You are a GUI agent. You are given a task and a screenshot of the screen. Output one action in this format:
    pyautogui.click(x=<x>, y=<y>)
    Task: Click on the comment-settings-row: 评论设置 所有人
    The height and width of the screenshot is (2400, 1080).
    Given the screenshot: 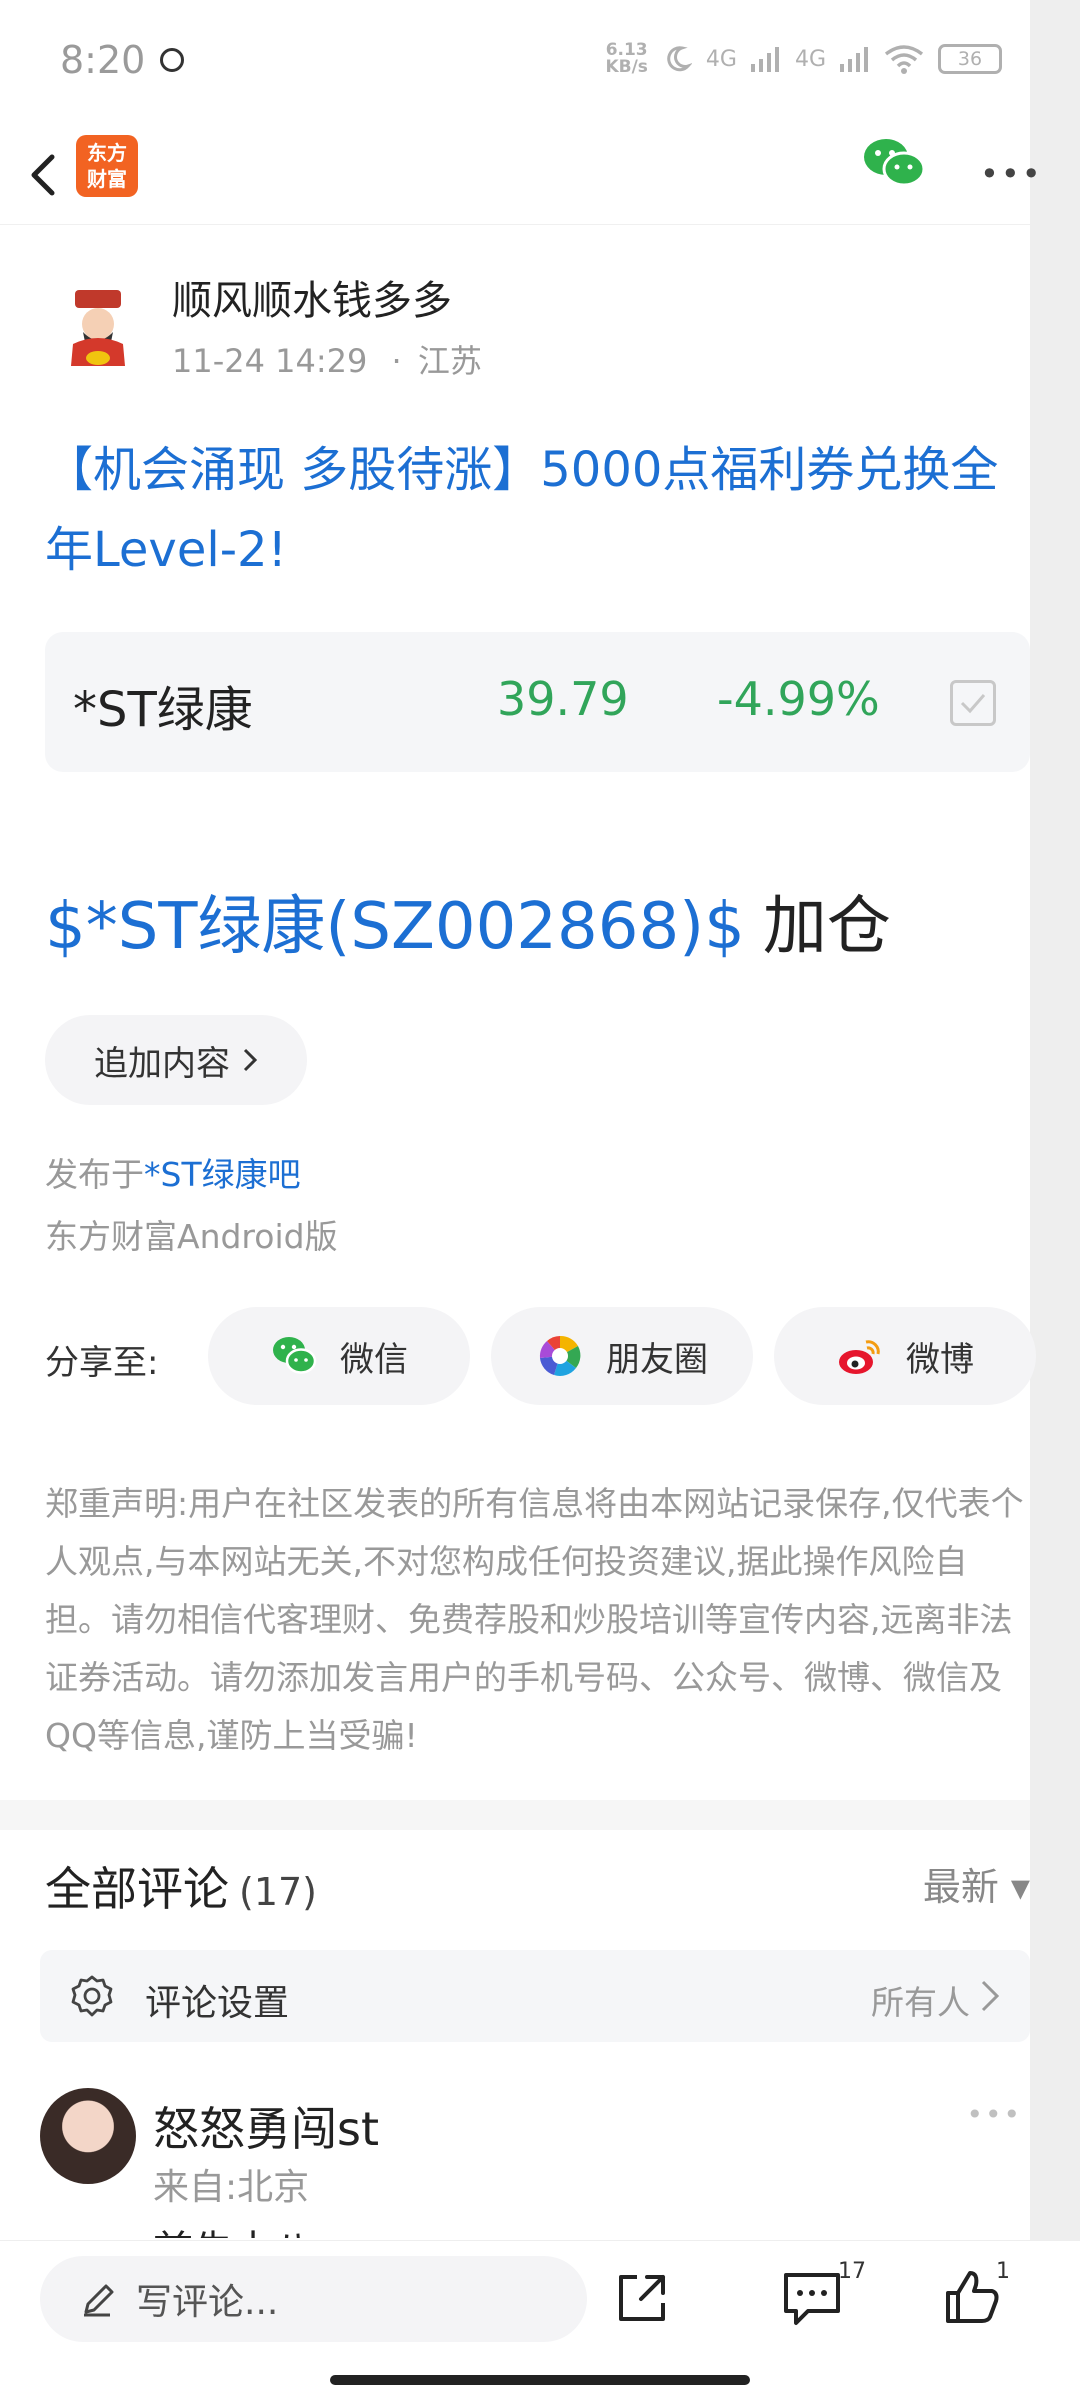 What is the action you would take?
    pyautogui.click(x=535, y=1996)
    